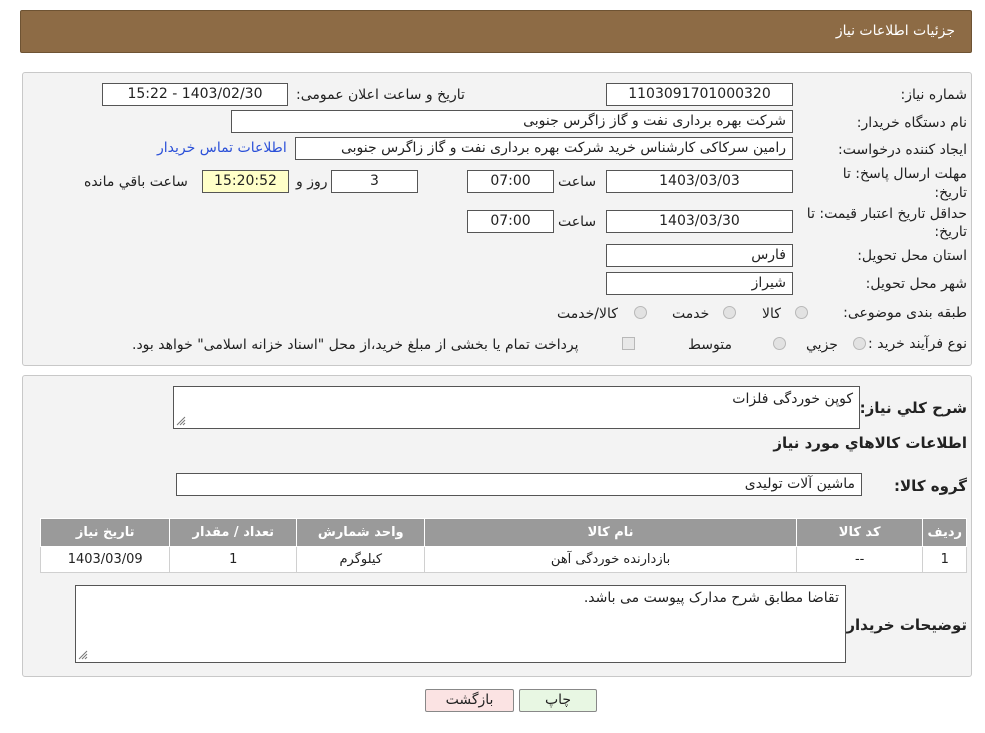 Image resolution: width=985 pixels, height=733 pixels. I want to click on process-medium-radio, so click(779, 343).